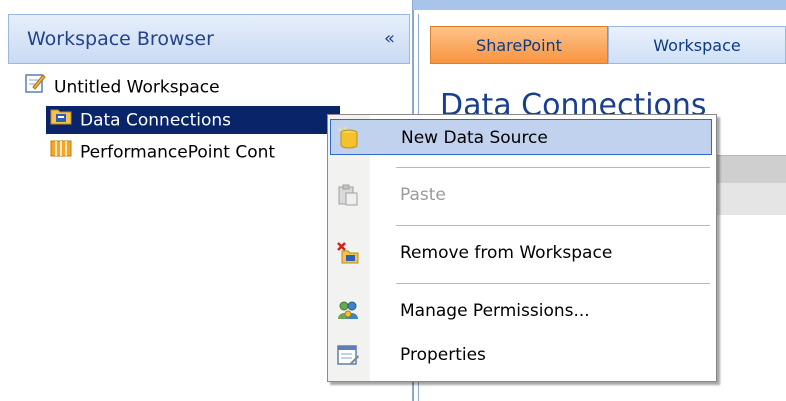  What do you see at coordinates (521, 355) in the screenshot?
I see `menu-item-properties: Properties` at bounding box center [521, 355].